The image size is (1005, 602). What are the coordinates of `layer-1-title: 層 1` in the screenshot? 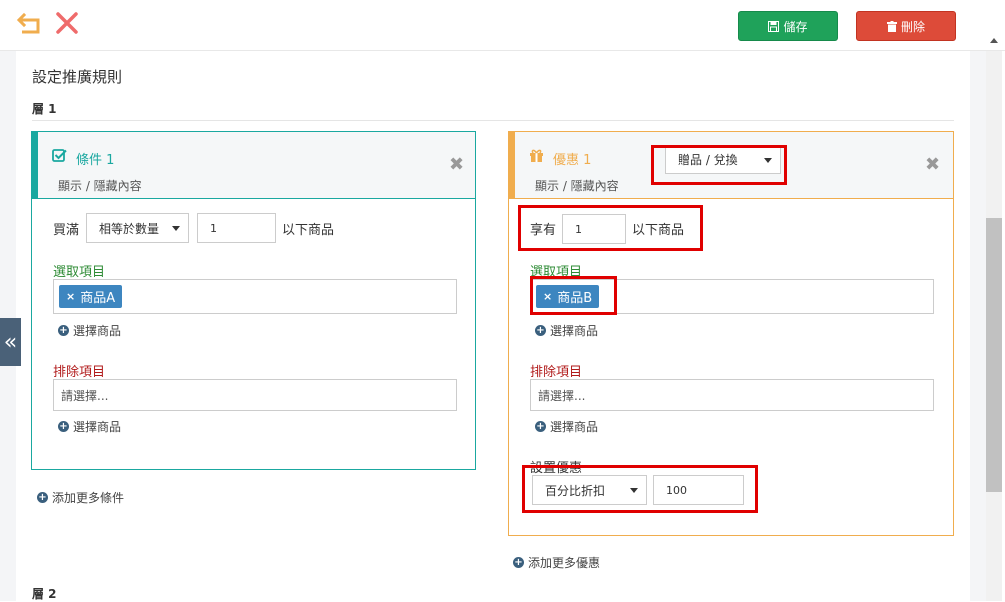 It's located at (44, 109).